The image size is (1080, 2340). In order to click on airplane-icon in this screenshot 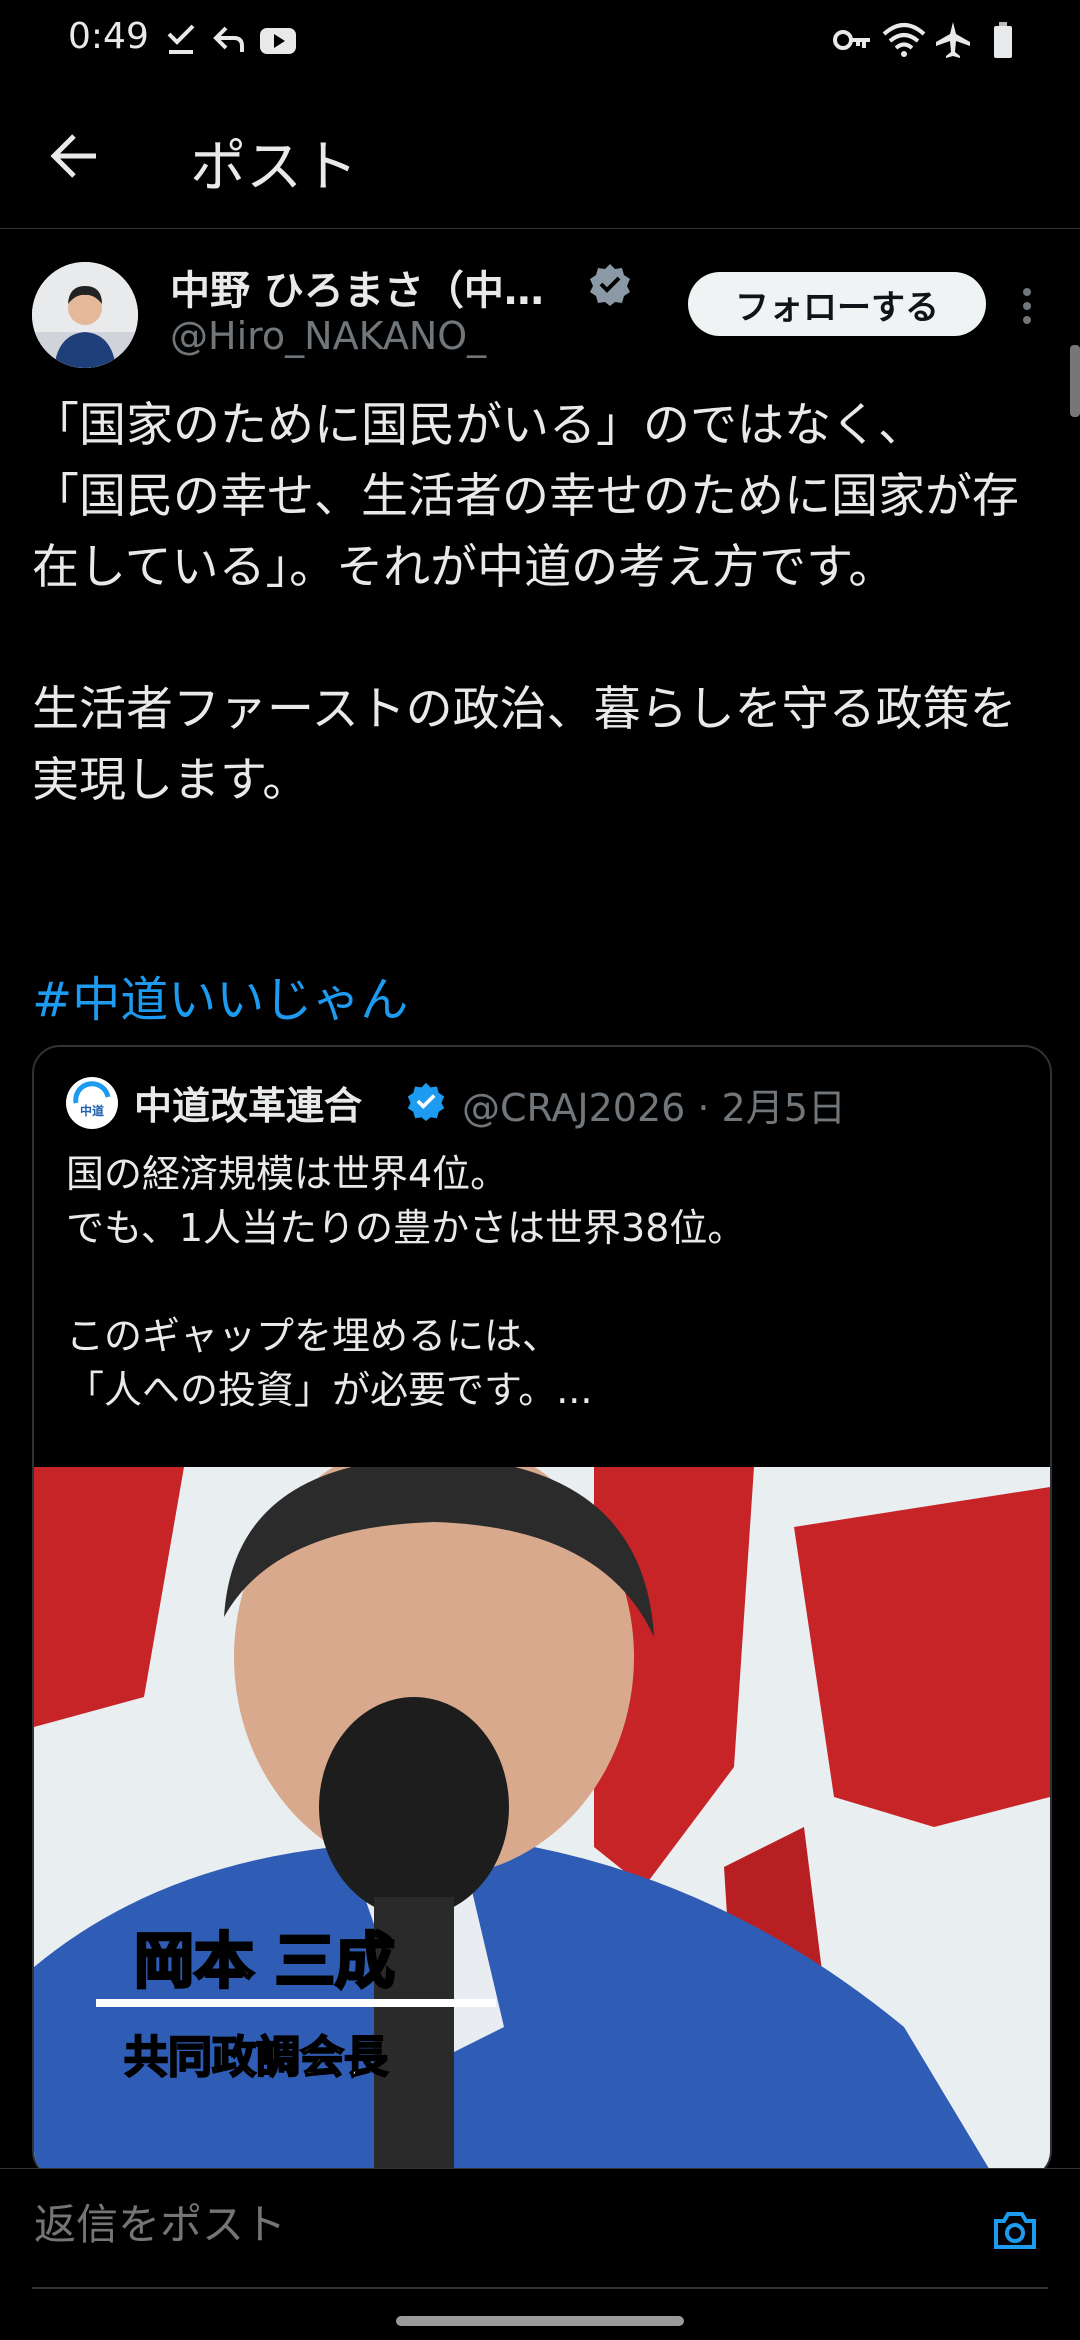, I will do `click(953, 40)`.